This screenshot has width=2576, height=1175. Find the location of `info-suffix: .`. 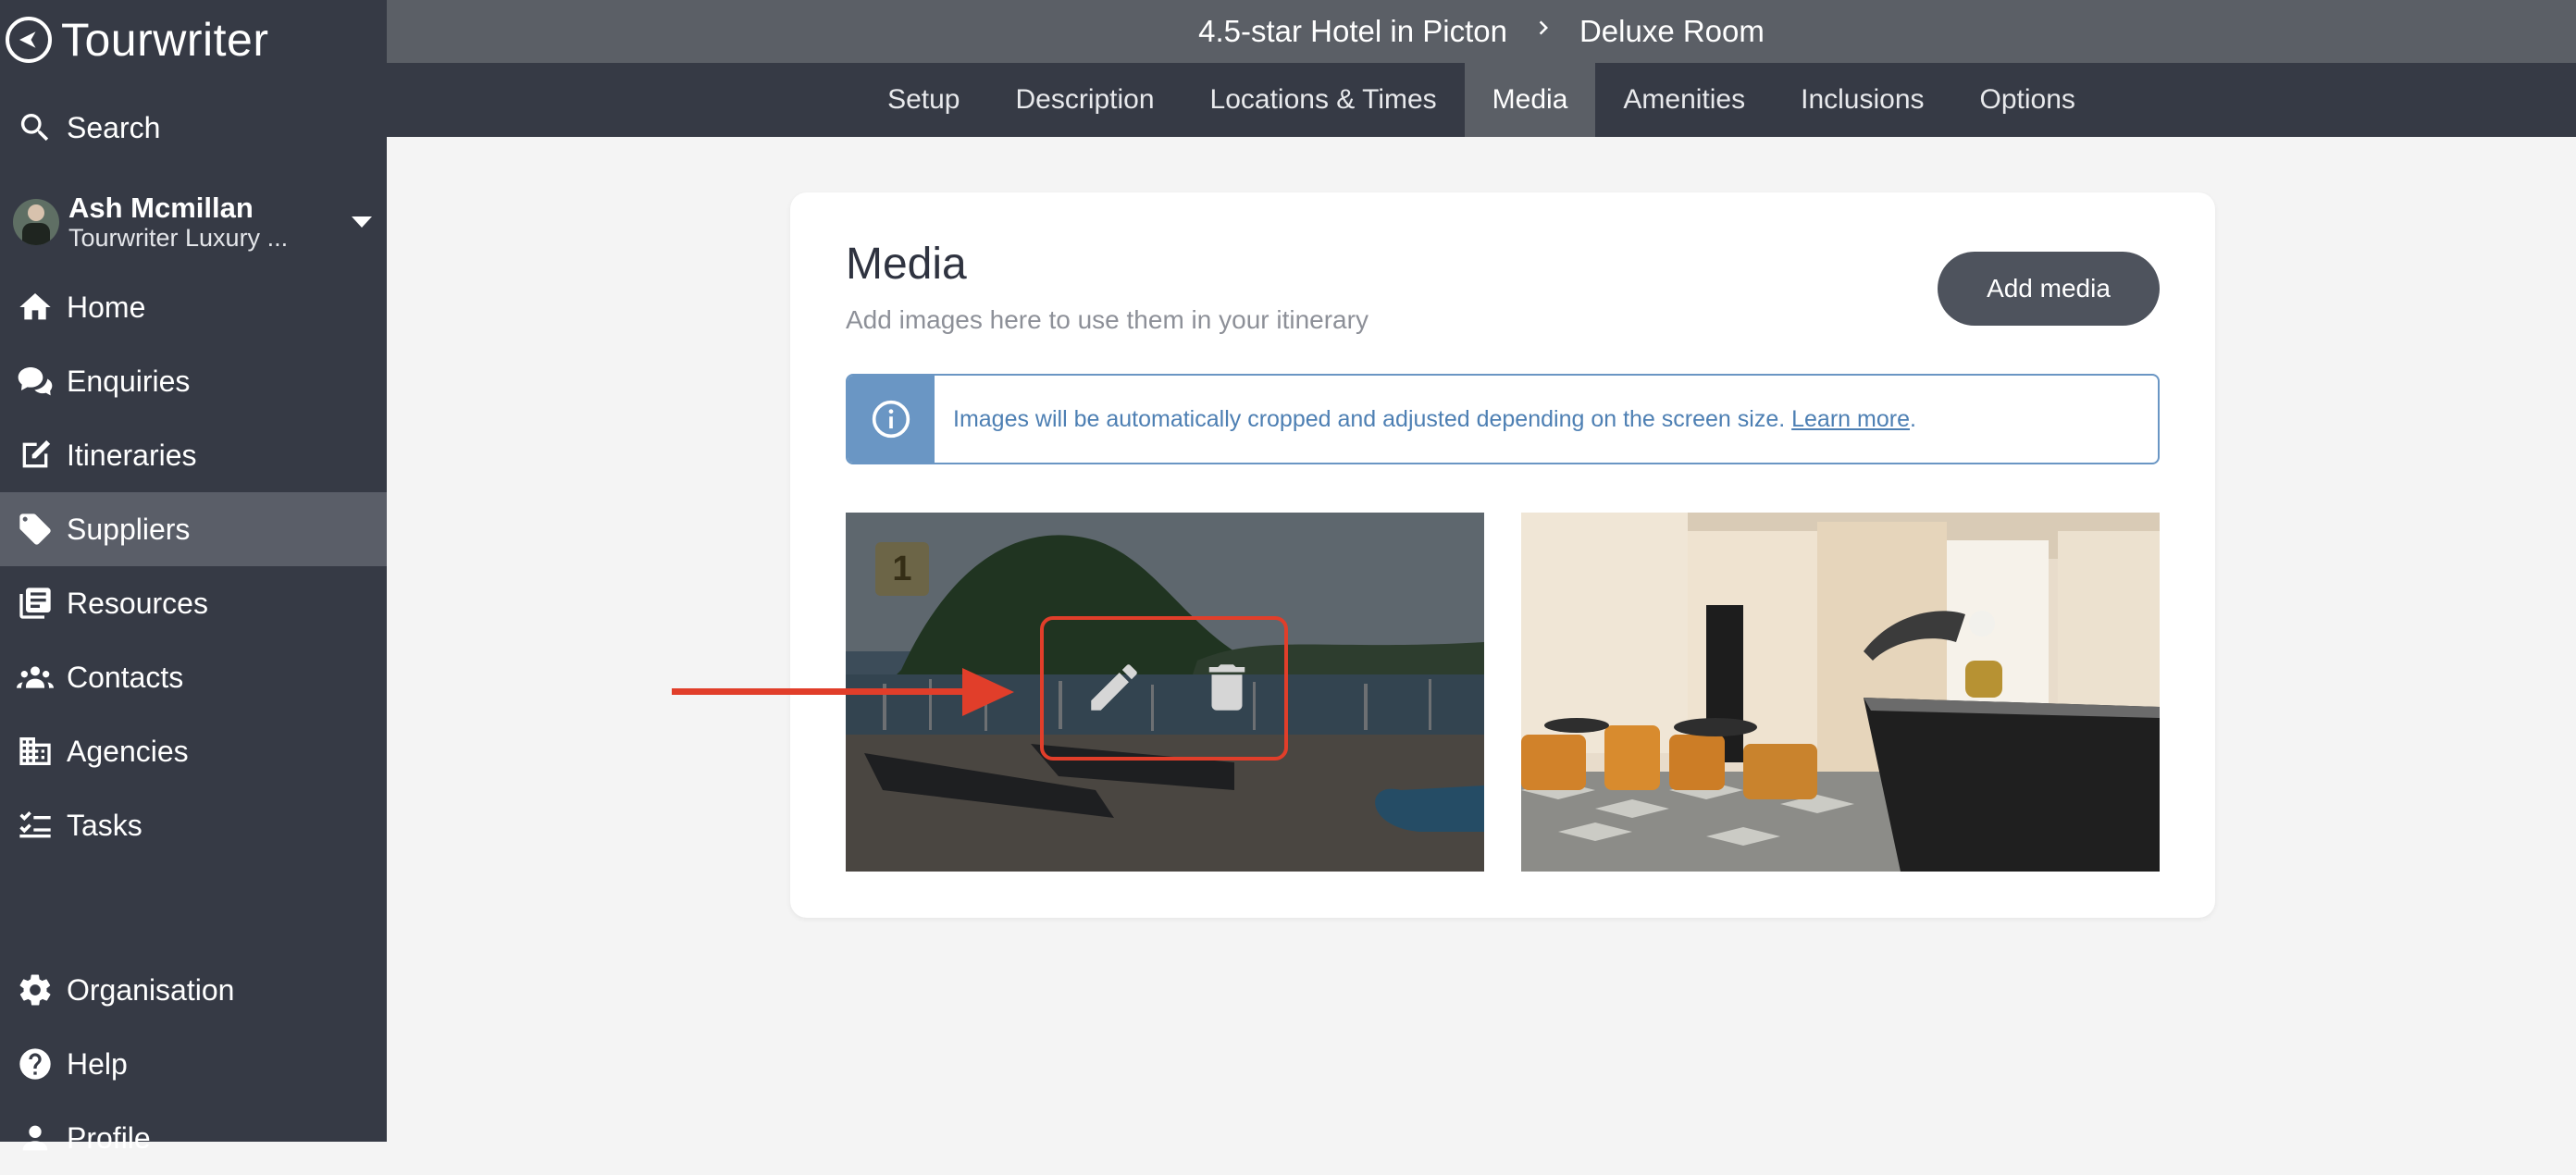

info-suffix: . is located at coordinates (1912, 419).